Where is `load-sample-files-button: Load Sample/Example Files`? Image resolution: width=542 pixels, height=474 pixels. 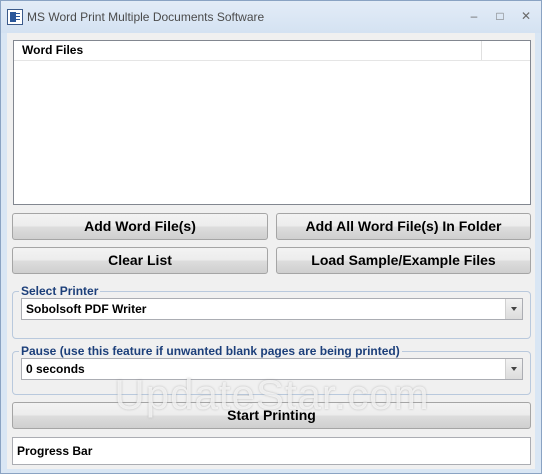 load-sample-files-button: Load Sample/Example Files is located at coordinates (403, 260).